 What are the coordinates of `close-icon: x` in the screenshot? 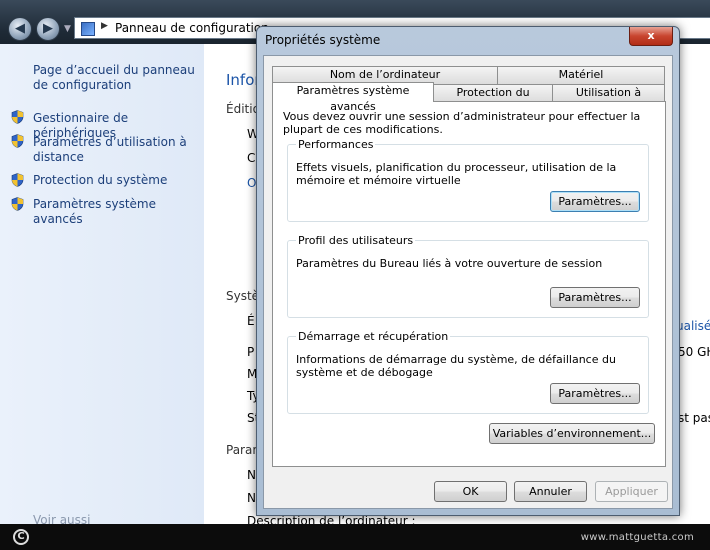 It's located at (651, 35).